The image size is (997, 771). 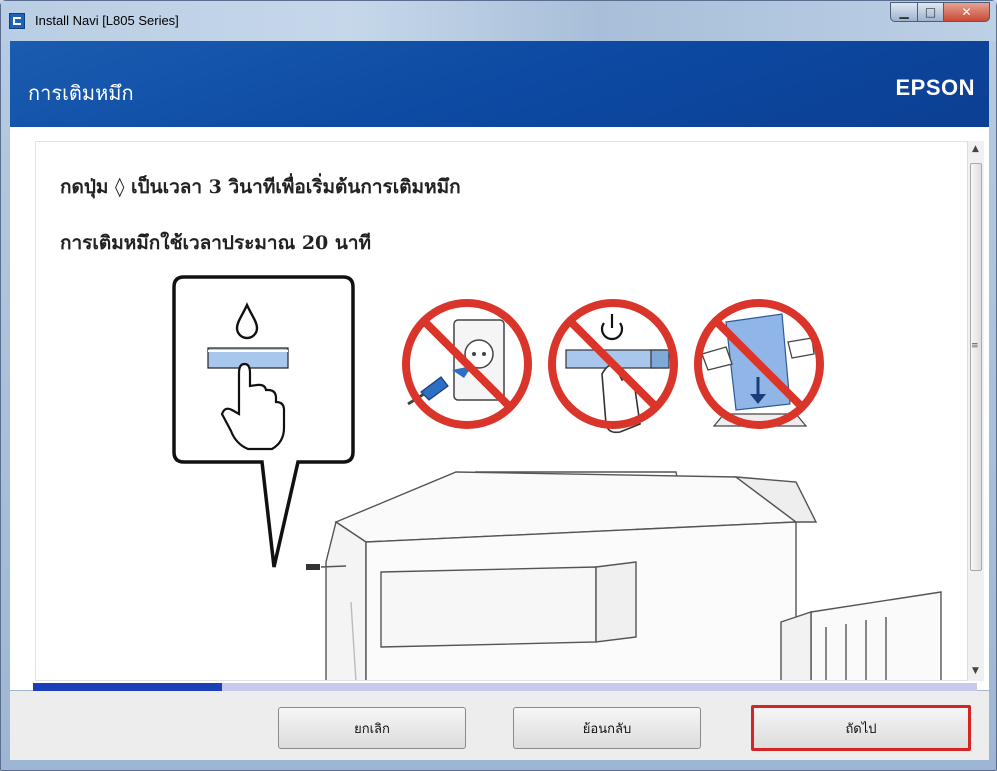 I want to click on scroll-down-arrow-icon: ▼, so click(x=975, y=671).